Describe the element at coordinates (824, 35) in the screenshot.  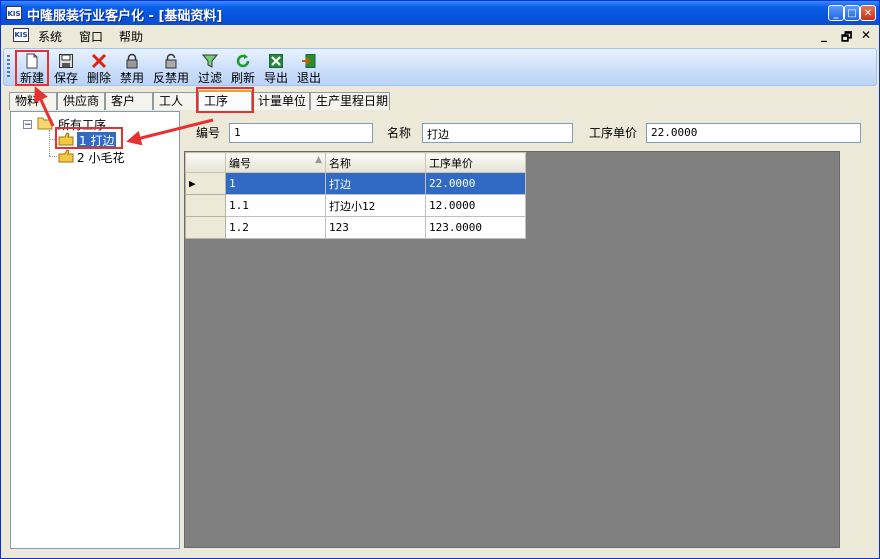
I see `mdi-minimize-button: _` at that location.